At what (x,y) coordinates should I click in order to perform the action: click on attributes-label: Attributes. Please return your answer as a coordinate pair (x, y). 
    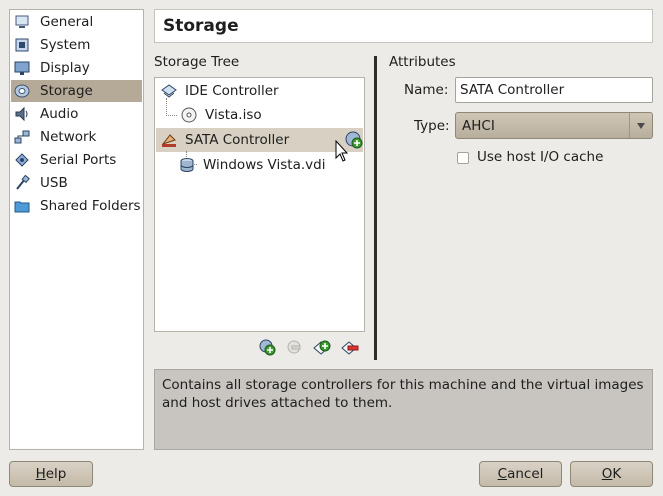
    Looking at the image, I should click on (422, 62).